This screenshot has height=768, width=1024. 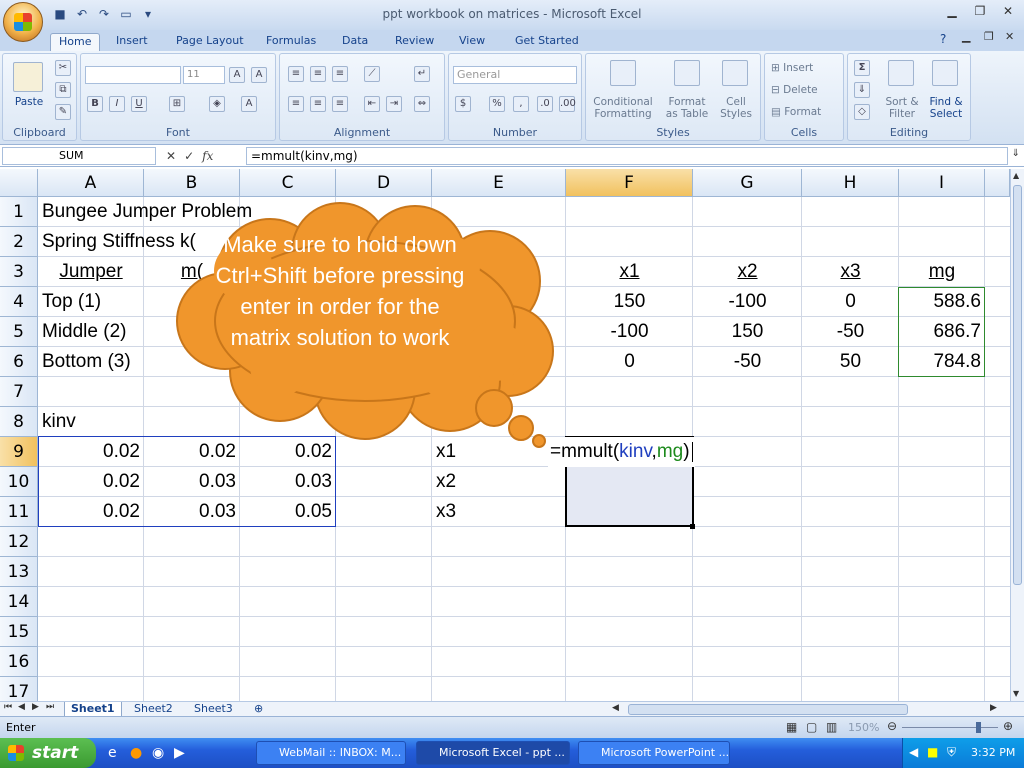 I want to click on cell-f3: x1, so click(x=629, y=272).